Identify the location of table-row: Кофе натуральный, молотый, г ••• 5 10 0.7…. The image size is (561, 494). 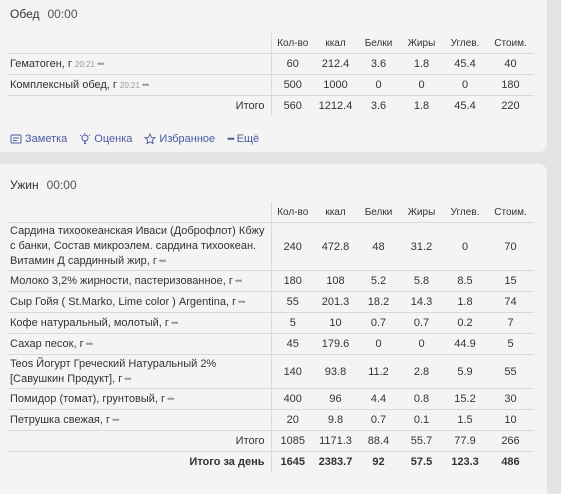
(271, 323).